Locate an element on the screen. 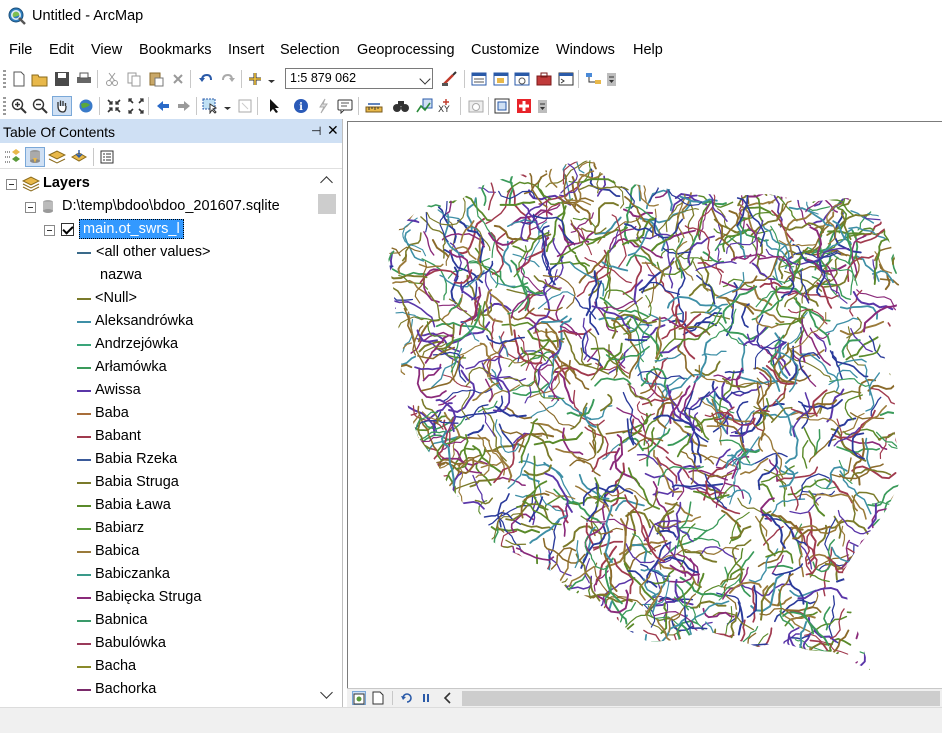 The width and height of the screenshot is (942, 733). editor-toolbar-icon is located at coordinates (450, 79).